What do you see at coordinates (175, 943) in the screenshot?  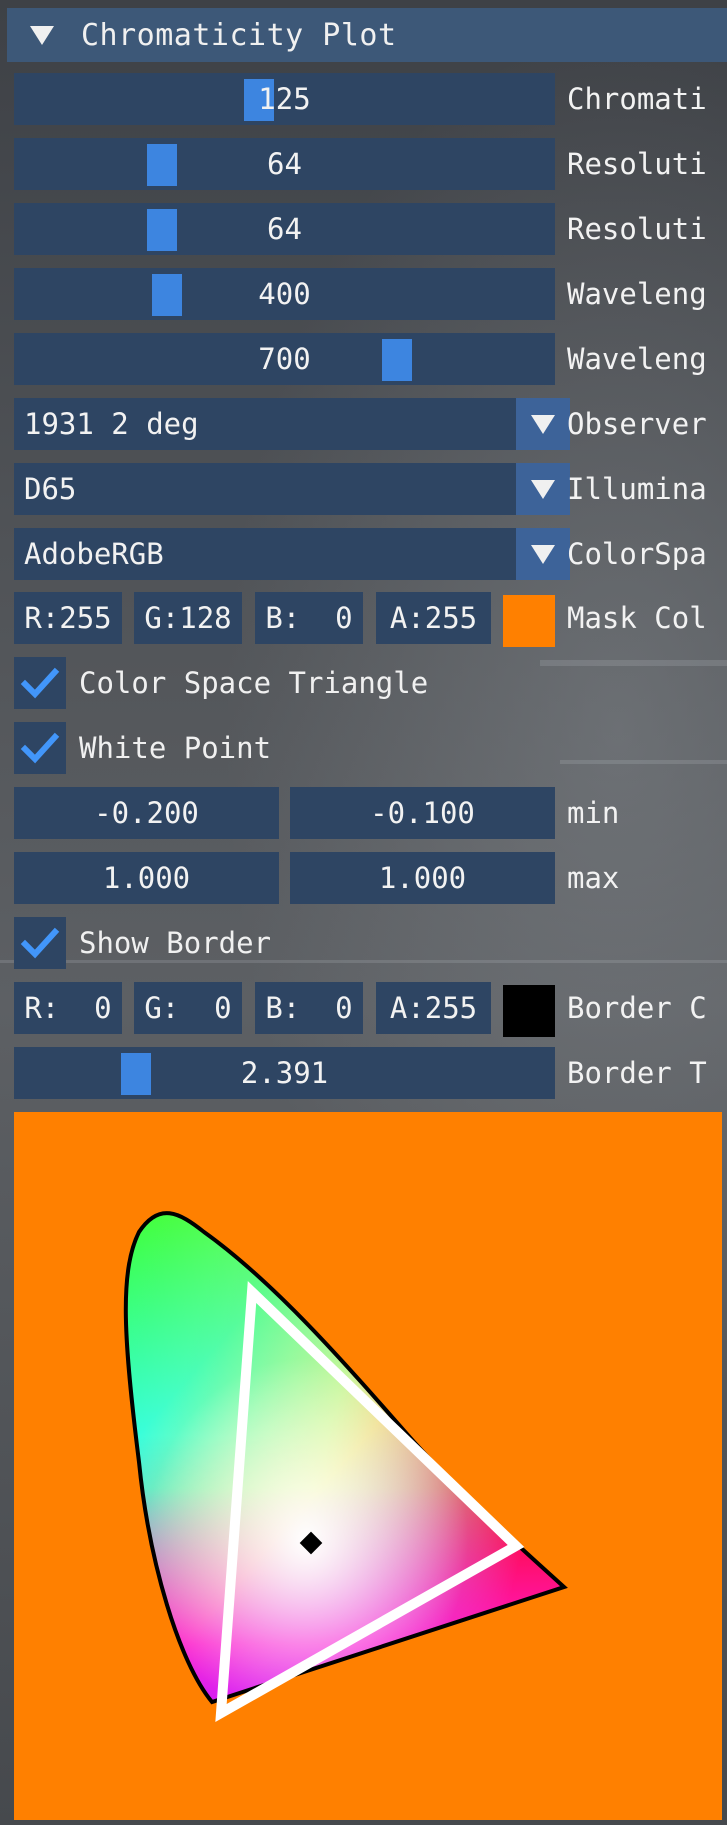 I see `checkbox-label: Show Border` at bounding box center [175, 943].